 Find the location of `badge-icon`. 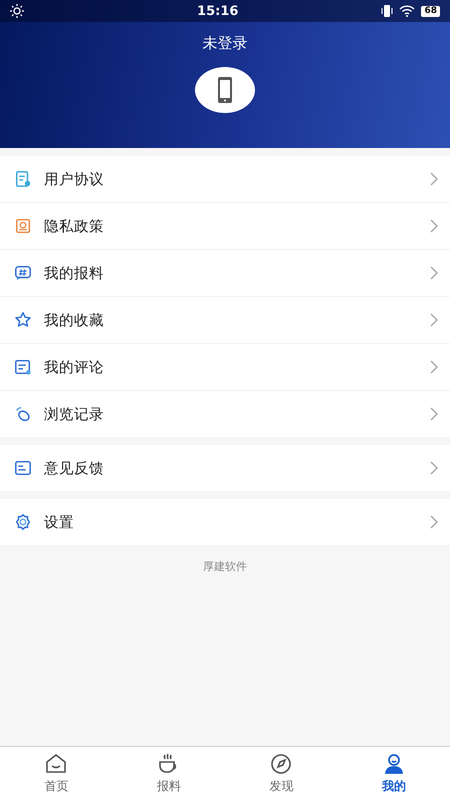

badge-icon is located at coordinates (23, 226).